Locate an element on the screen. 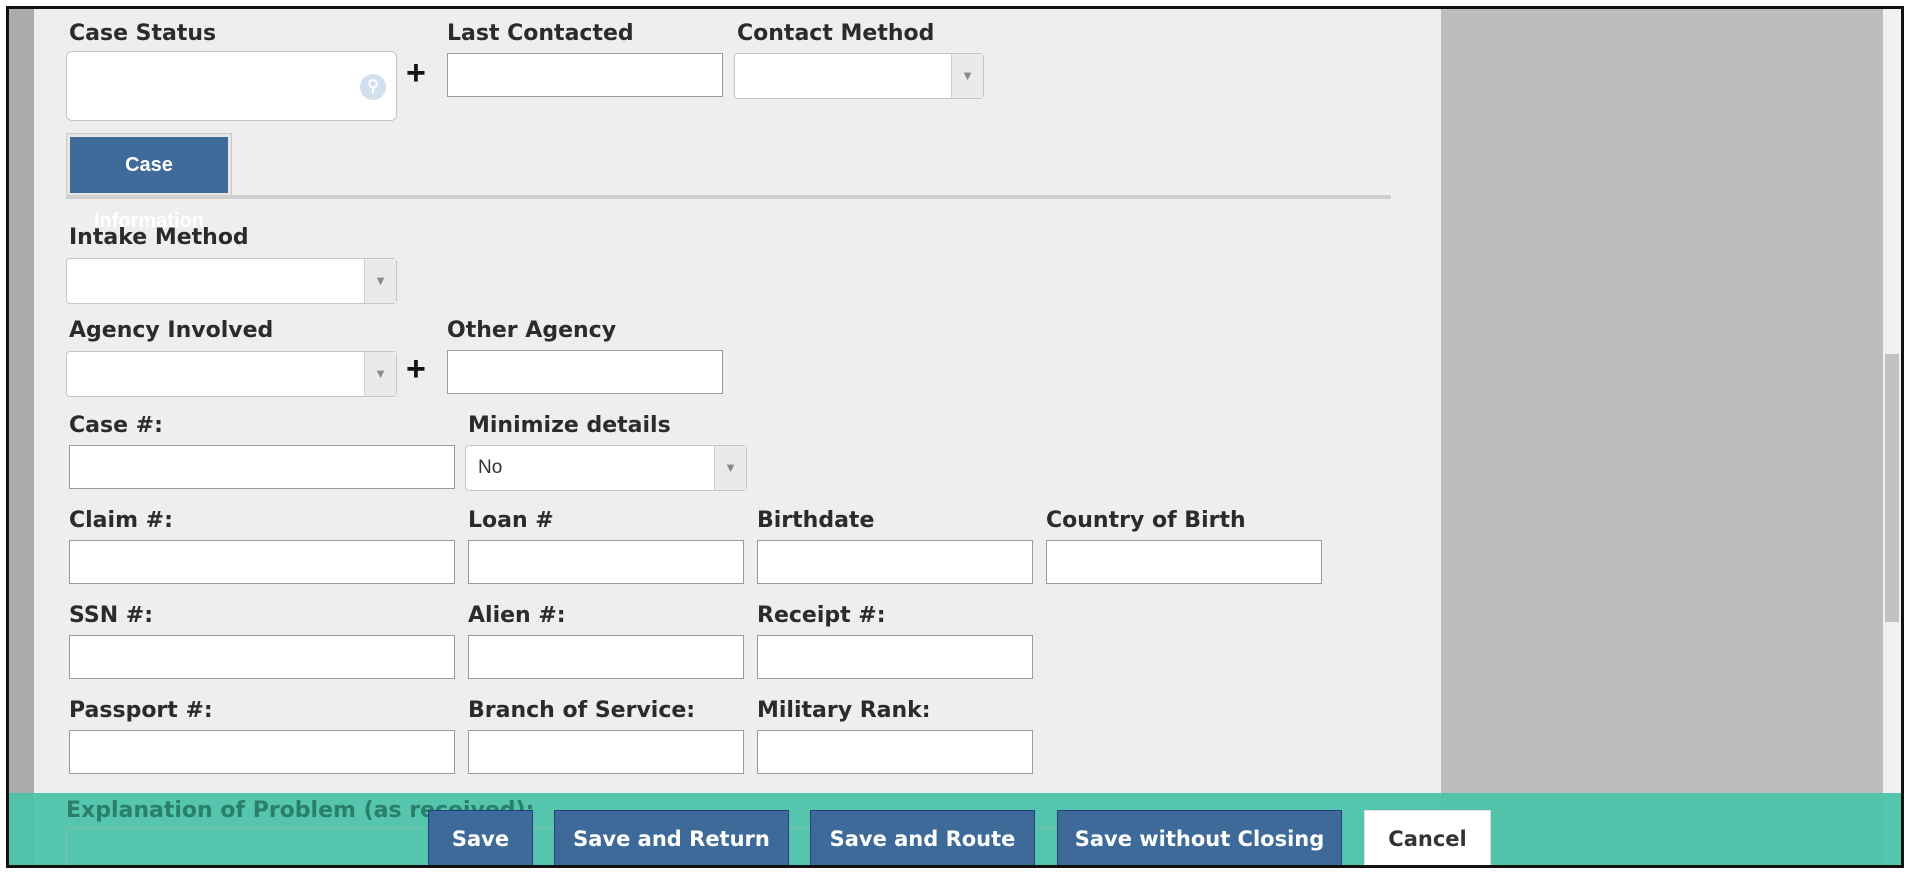 The width and height of the screenshot is (1931, 879). loan-number-input is located at coordinates (606, 562).